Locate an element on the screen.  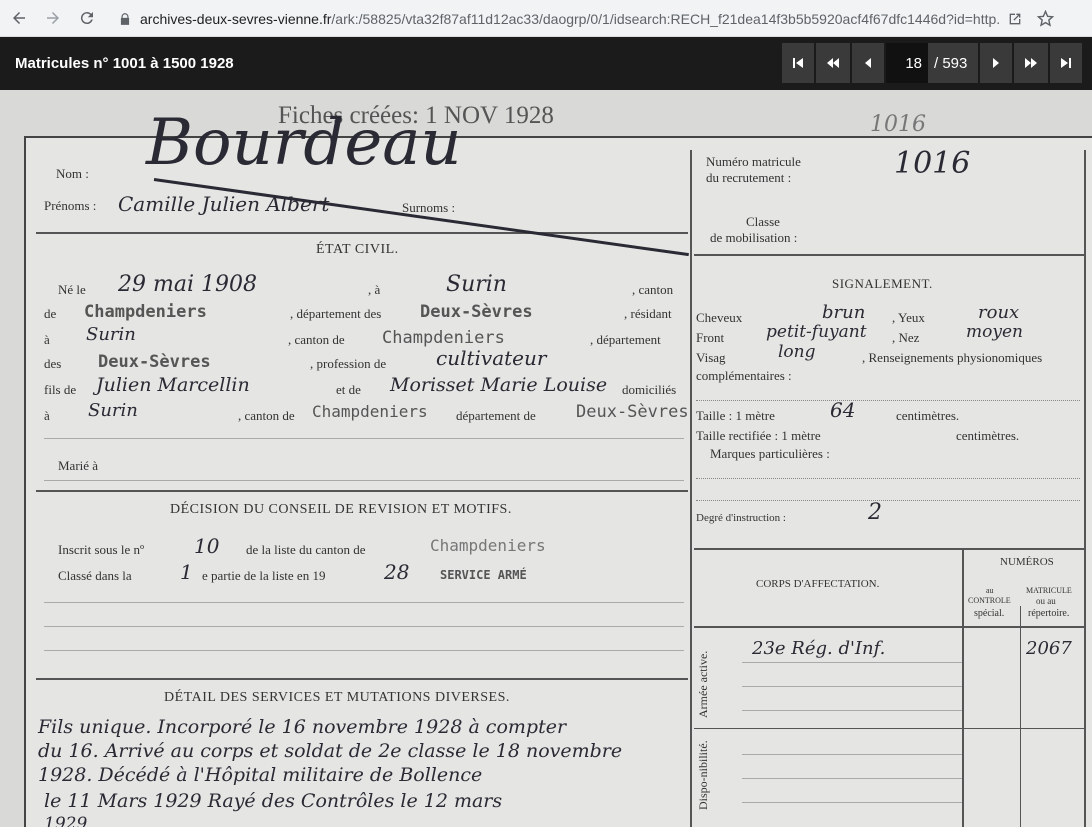
corps-value: 23e Rég. d'Inf. is located at coordinates (819, 648).